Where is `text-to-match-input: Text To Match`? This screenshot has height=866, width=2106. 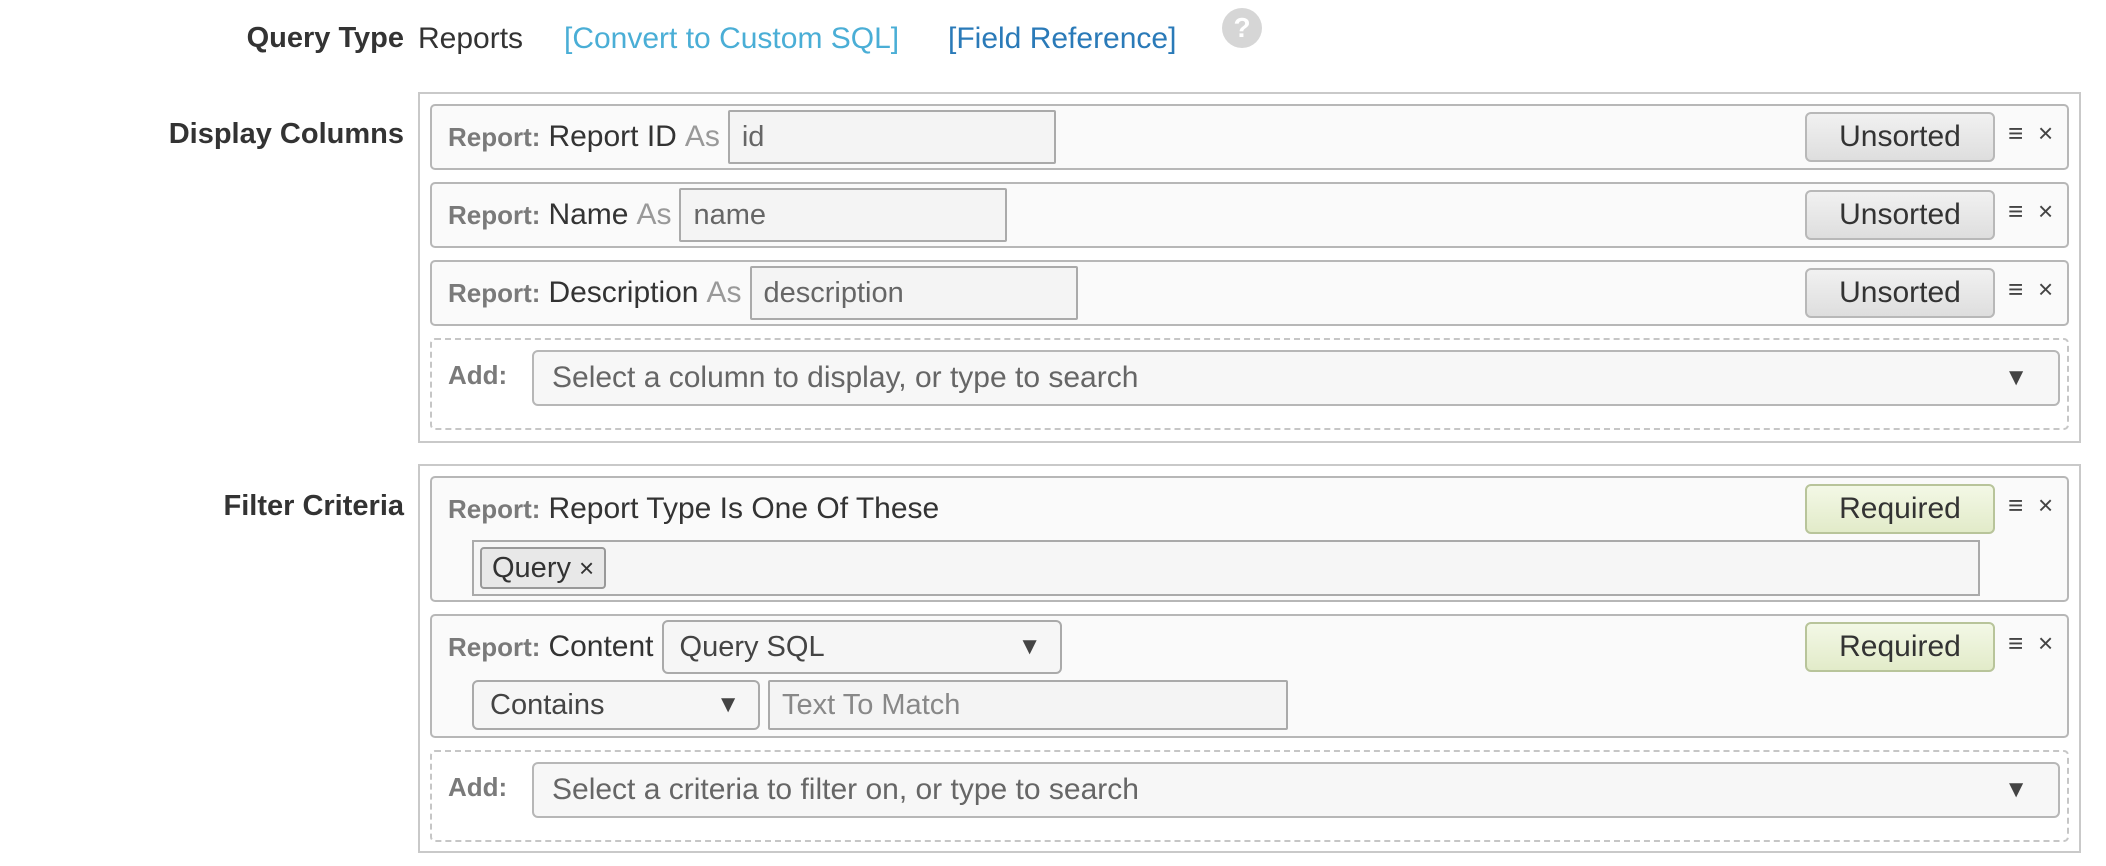 text-to-match-input: Text To Match is located at coordinates (1028, 705).